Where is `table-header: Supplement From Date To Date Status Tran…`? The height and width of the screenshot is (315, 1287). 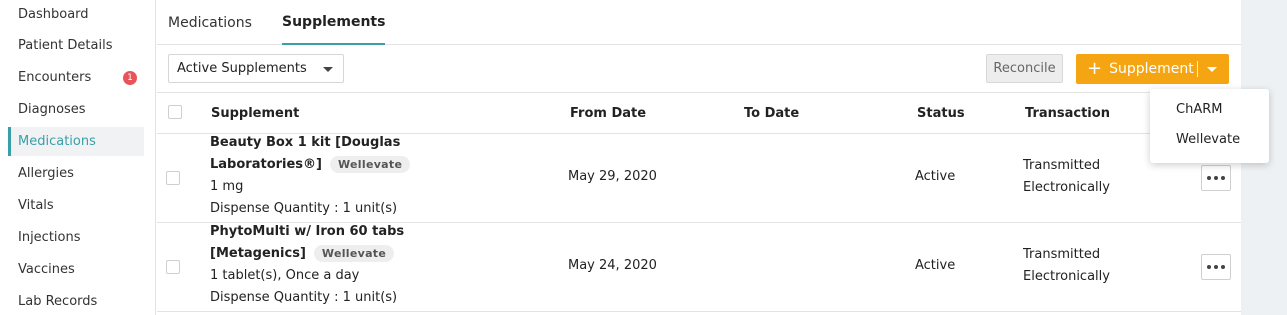
table-header: Supplement From Date To Date Status Tran… is located at coordinates (699, 113).